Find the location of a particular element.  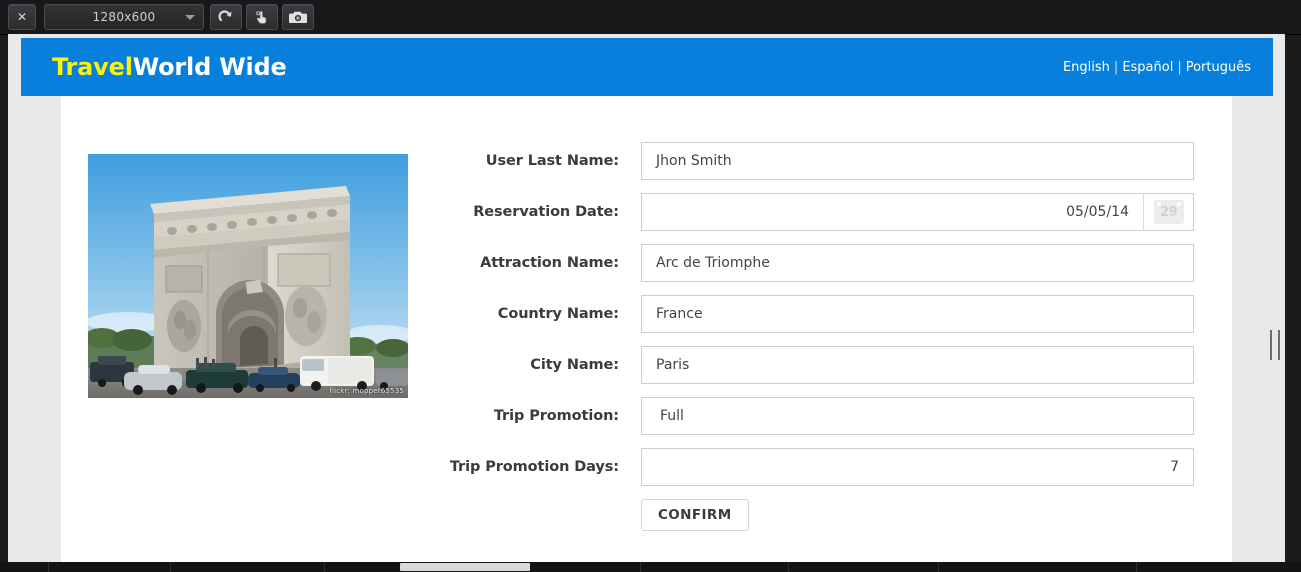

input-attraction-name: Arc de Triomphe is located at coordinates (917, 263).